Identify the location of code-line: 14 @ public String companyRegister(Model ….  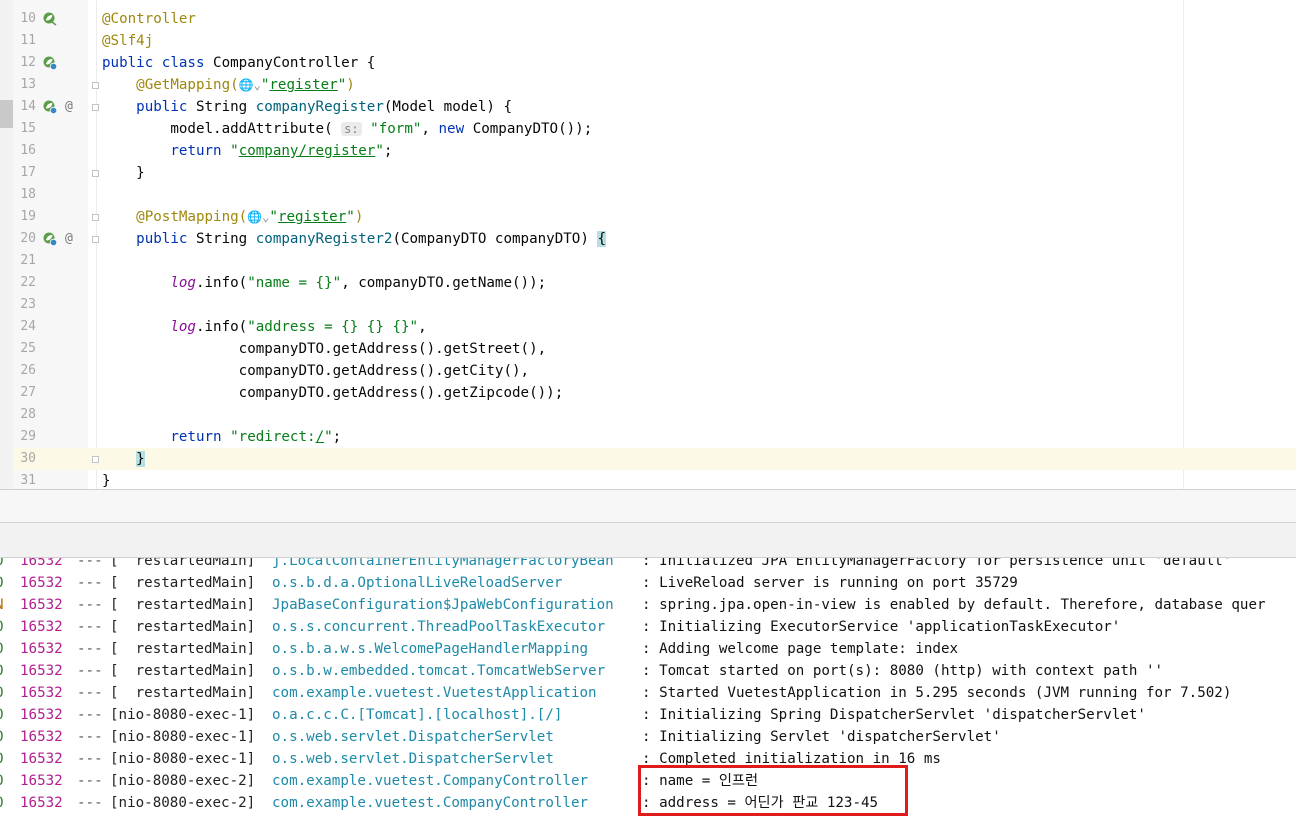
(654, 107).